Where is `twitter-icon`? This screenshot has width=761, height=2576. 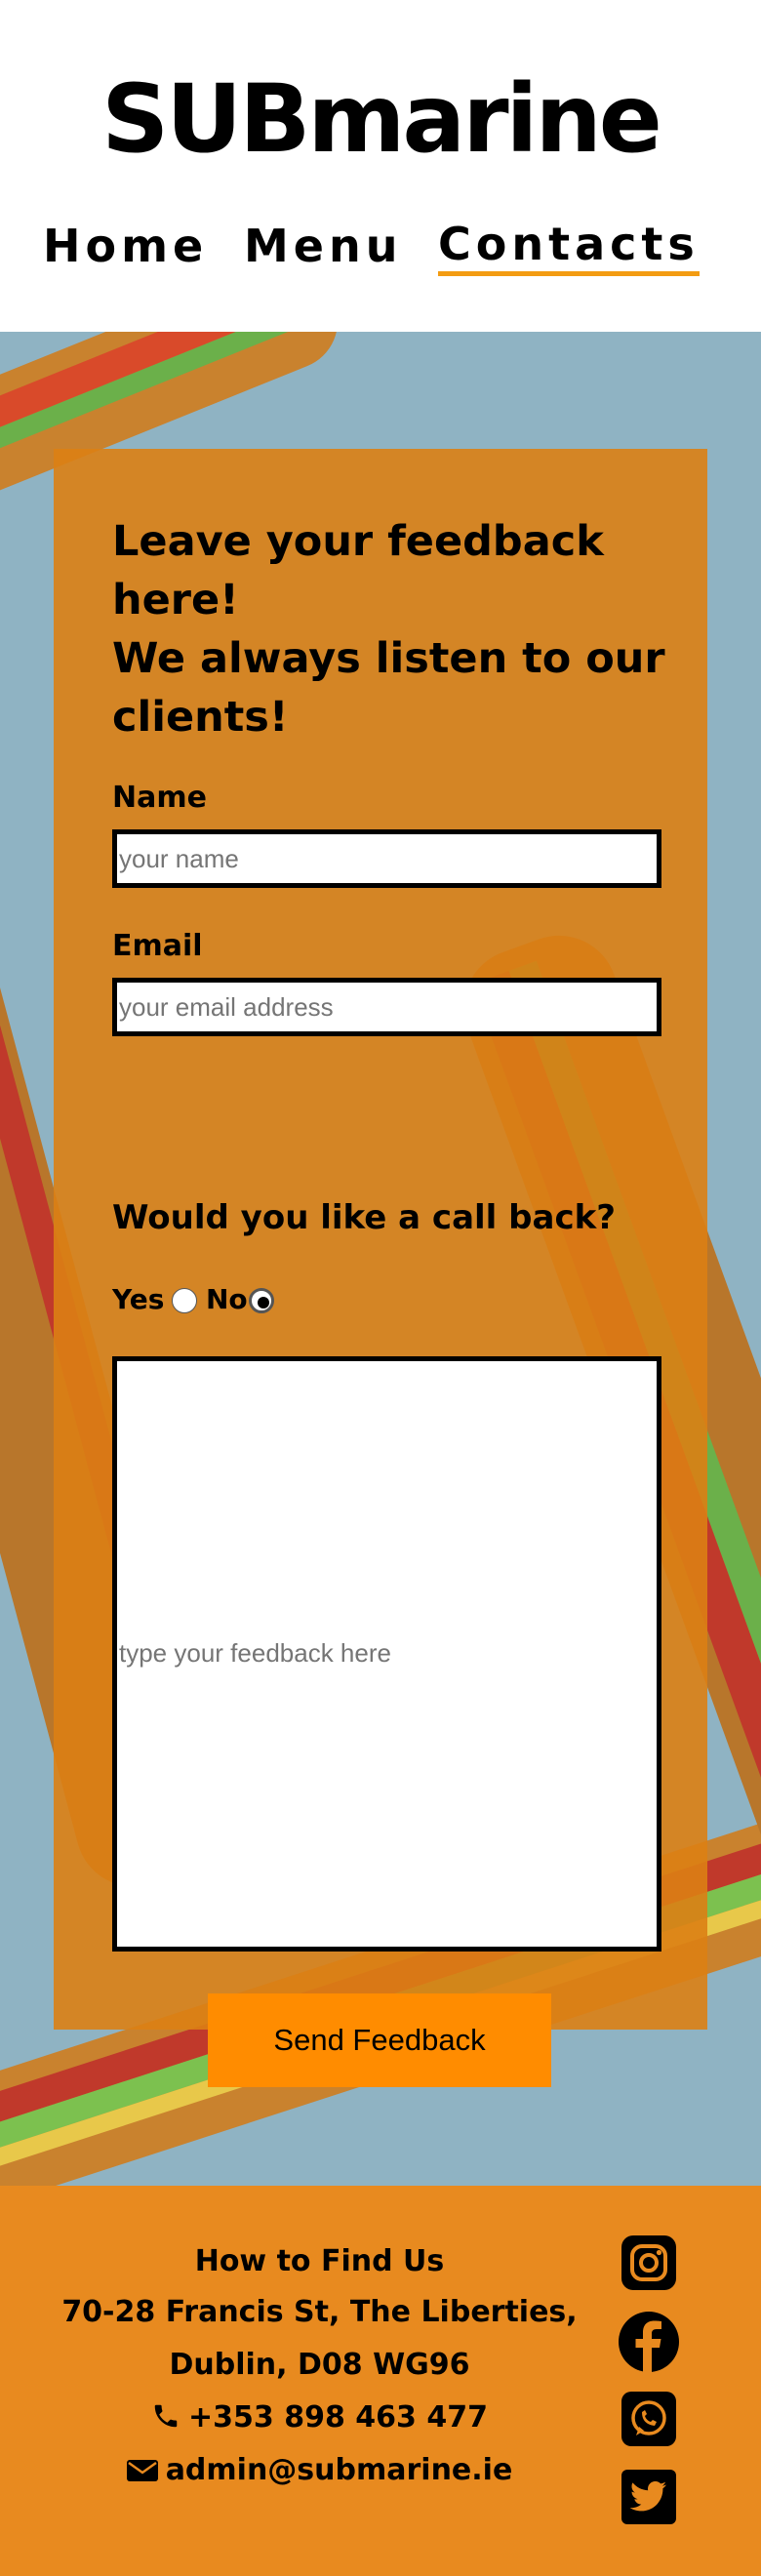
twitter-icon is located at coordinates (649, 2497).